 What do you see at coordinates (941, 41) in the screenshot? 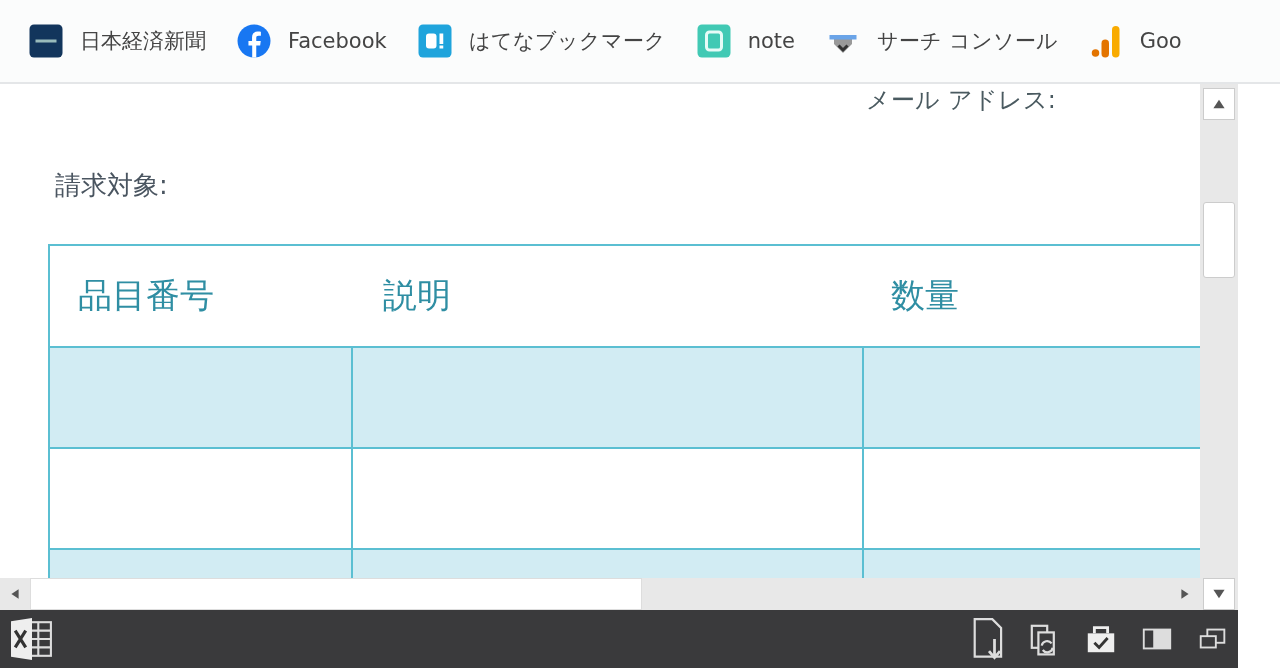
I see `bookmark-link: サーチ コンソール` at bounding box center [941, 41].